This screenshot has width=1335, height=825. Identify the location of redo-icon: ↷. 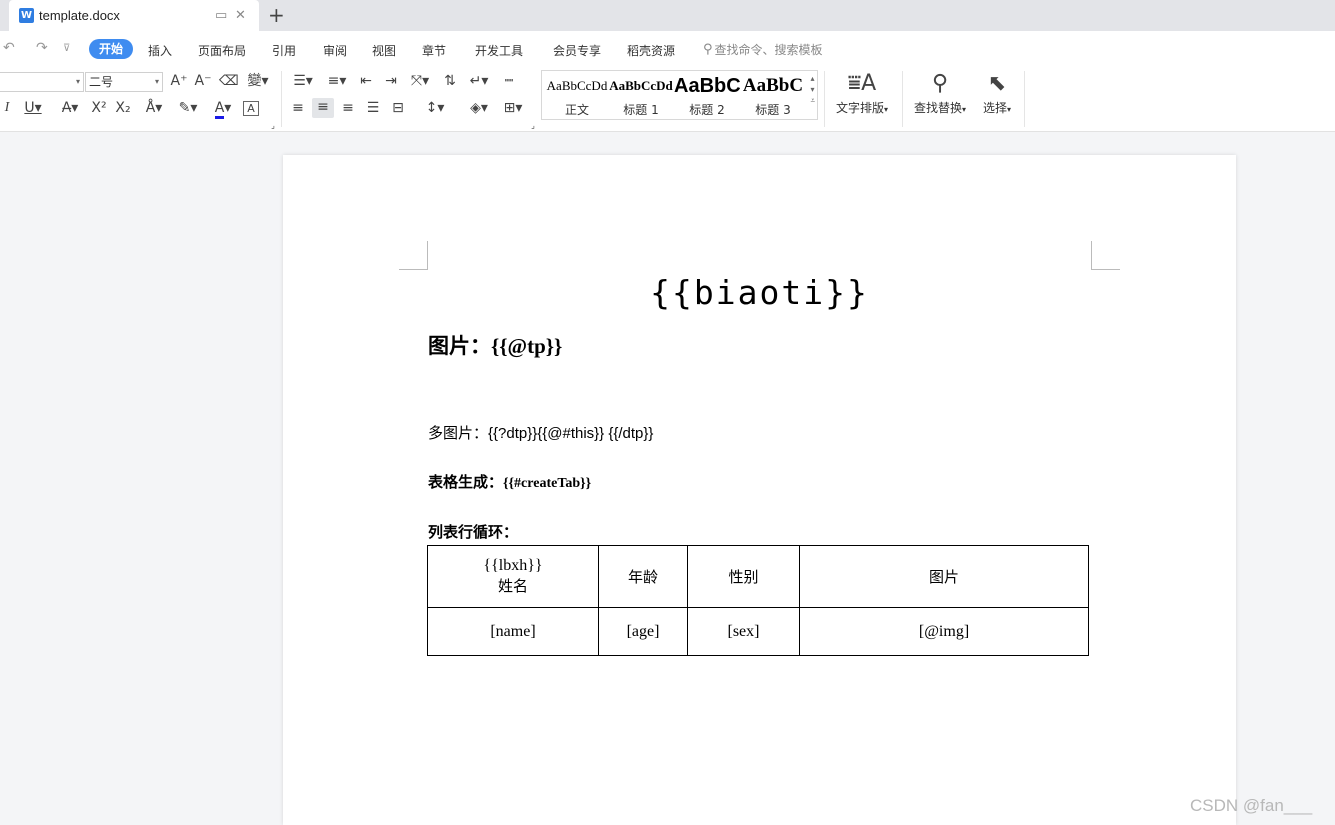
(42, 48).